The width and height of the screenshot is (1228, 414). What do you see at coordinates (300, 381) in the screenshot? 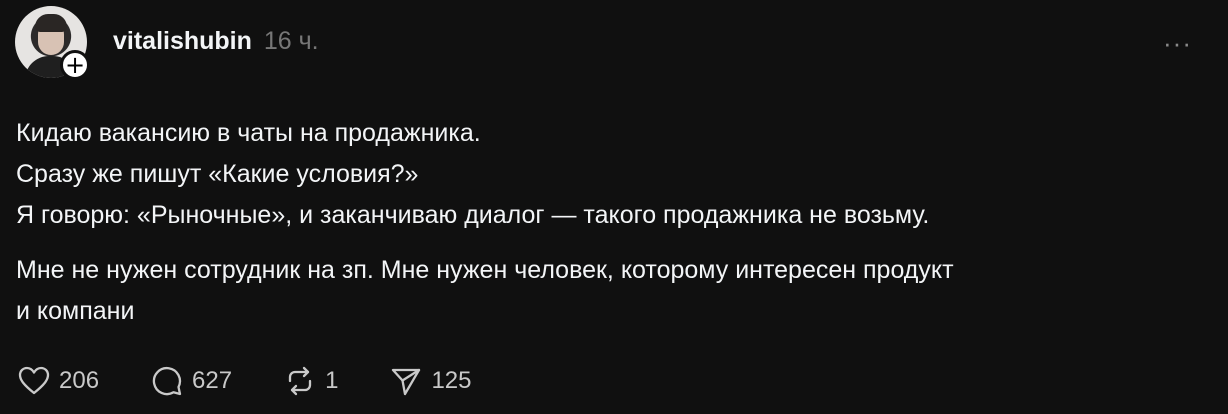
I see `repost-icon` at bounding box center [300, 381].